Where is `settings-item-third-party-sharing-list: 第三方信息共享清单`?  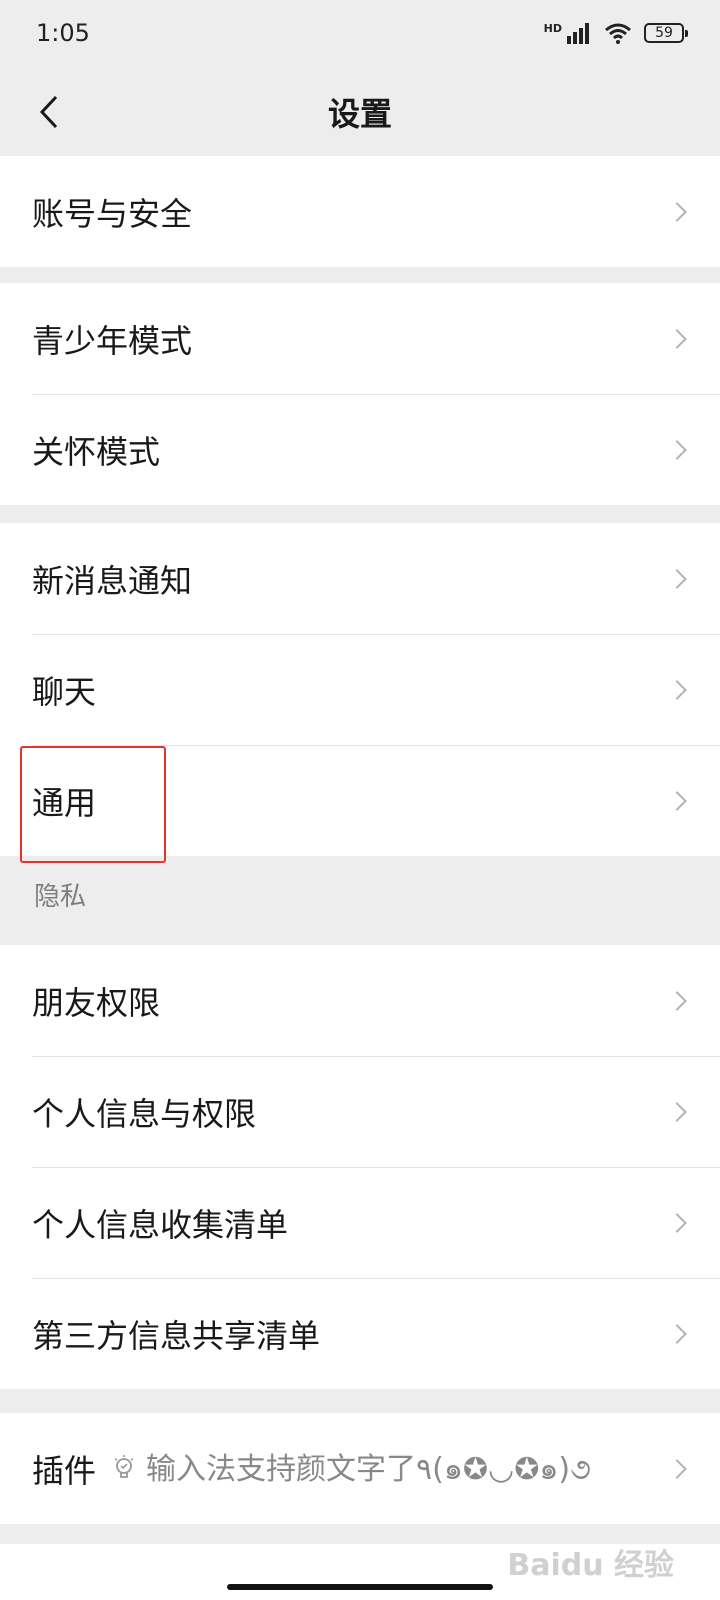 settings-item-third-party-sharing-list: 第三方信息共享清单 is located at coordinates (360, 1333).